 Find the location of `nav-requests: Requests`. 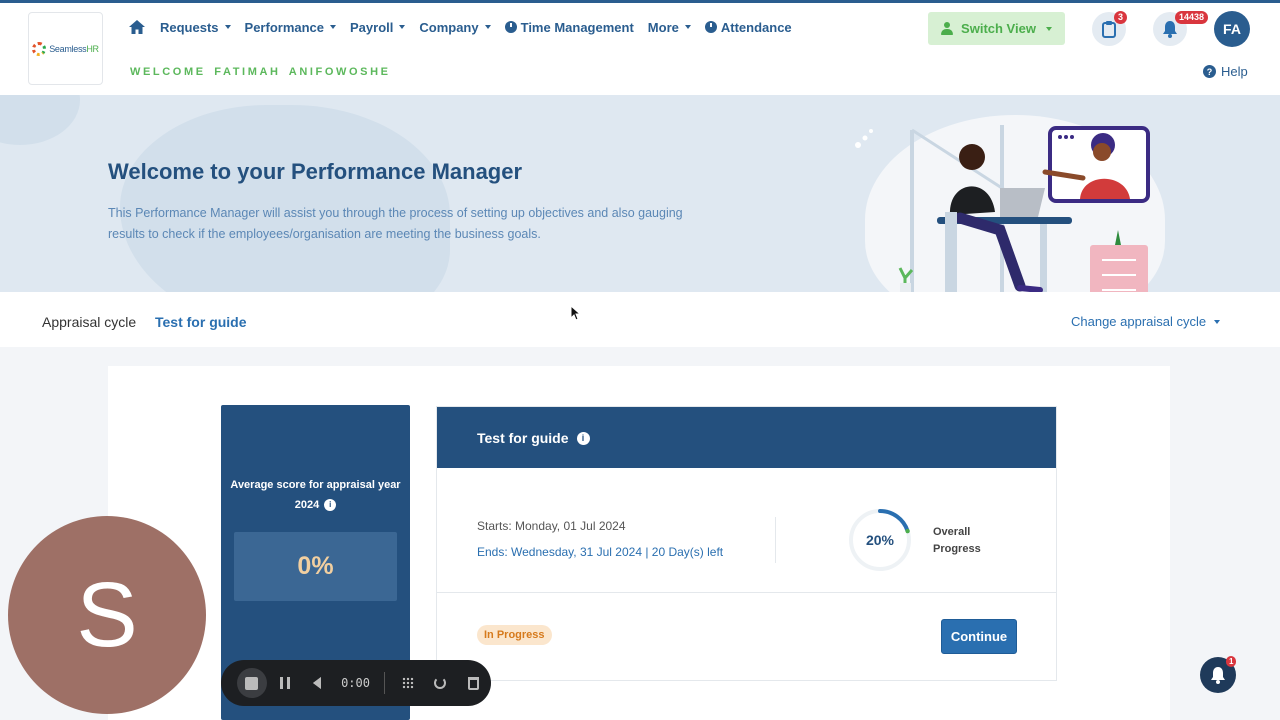

nav-requests: Requests is located at coordinates (195, 27).